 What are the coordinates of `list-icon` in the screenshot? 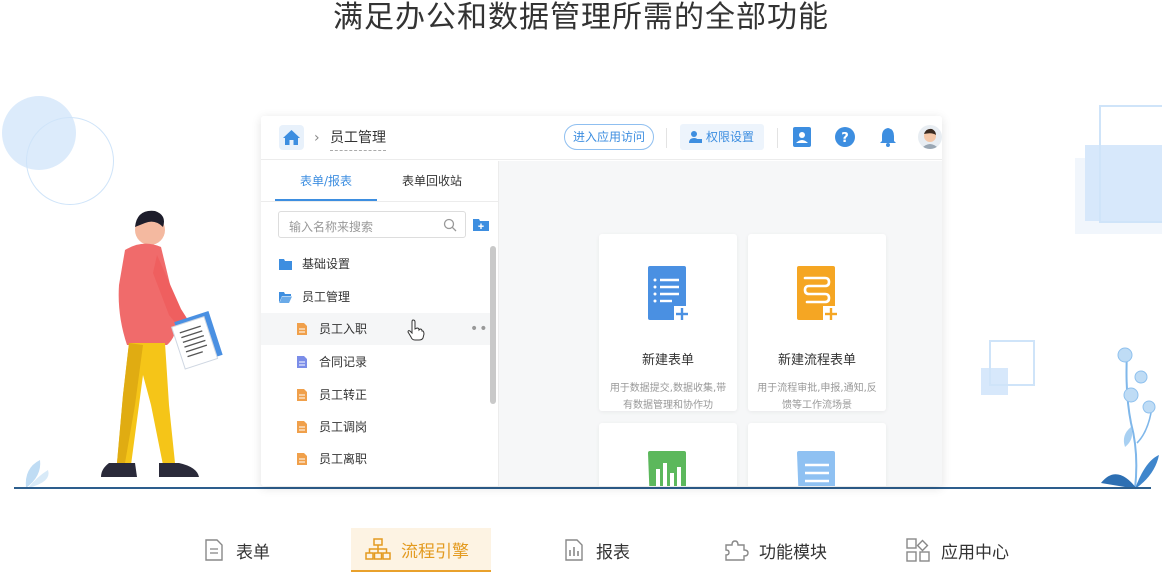 It's located at (816, 468).